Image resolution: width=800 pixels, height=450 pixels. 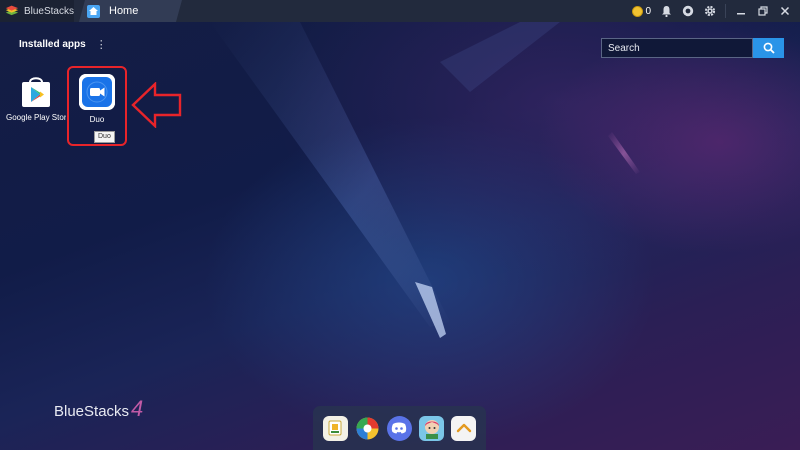 I want to click on bell-icon, so click(x=666, y=11).